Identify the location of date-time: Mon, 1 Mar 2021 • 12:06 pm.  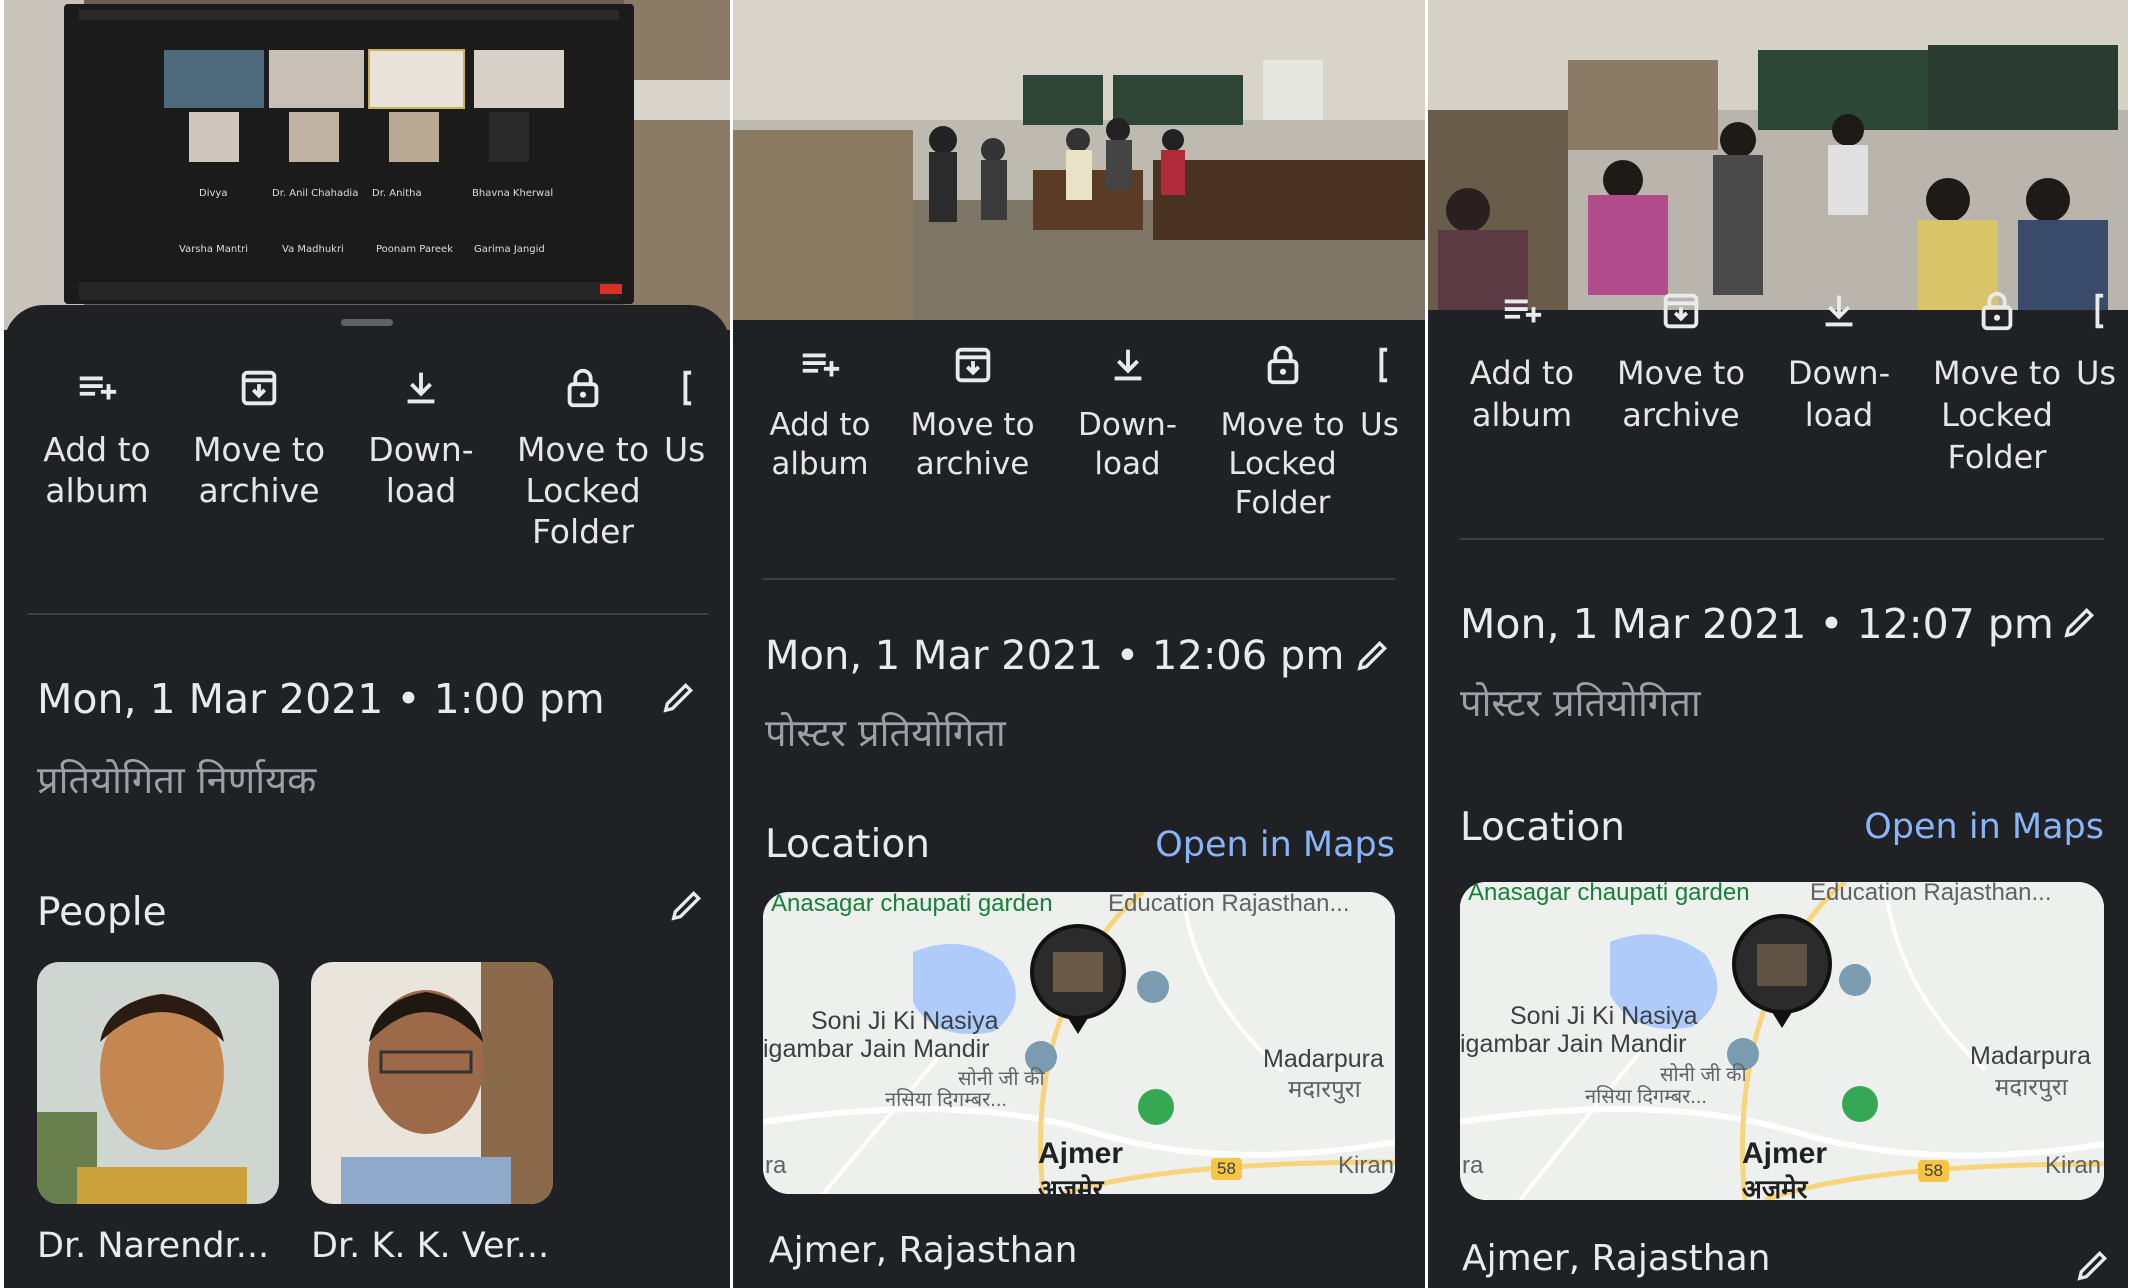
(1055, 656).